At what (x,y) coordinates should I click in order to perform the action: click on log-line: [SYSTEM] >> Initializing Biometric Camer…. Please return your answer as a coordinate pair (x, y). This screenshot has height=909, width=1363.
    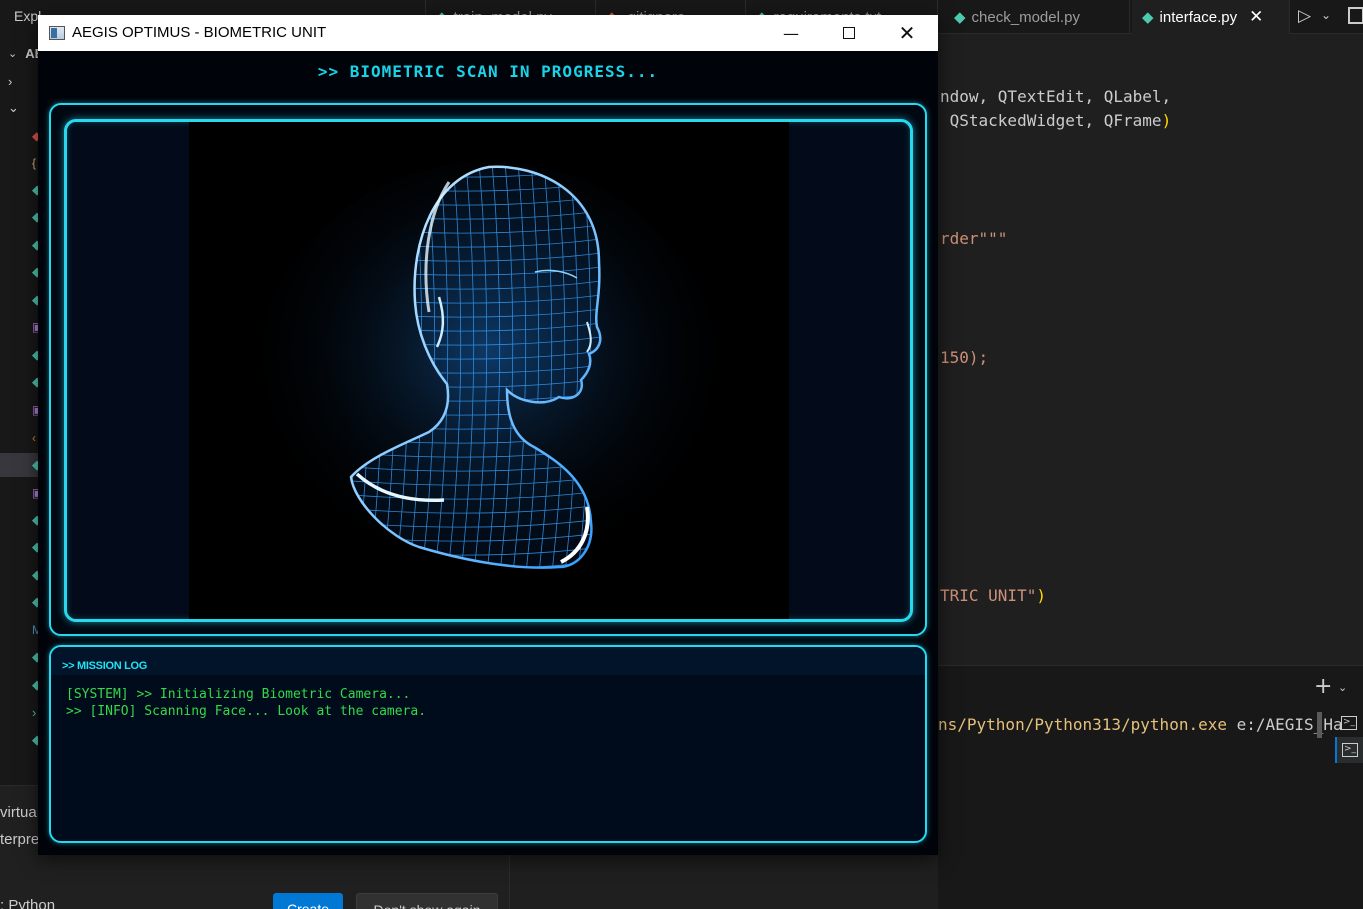
    Looking at the image, I should click on (238, 694).